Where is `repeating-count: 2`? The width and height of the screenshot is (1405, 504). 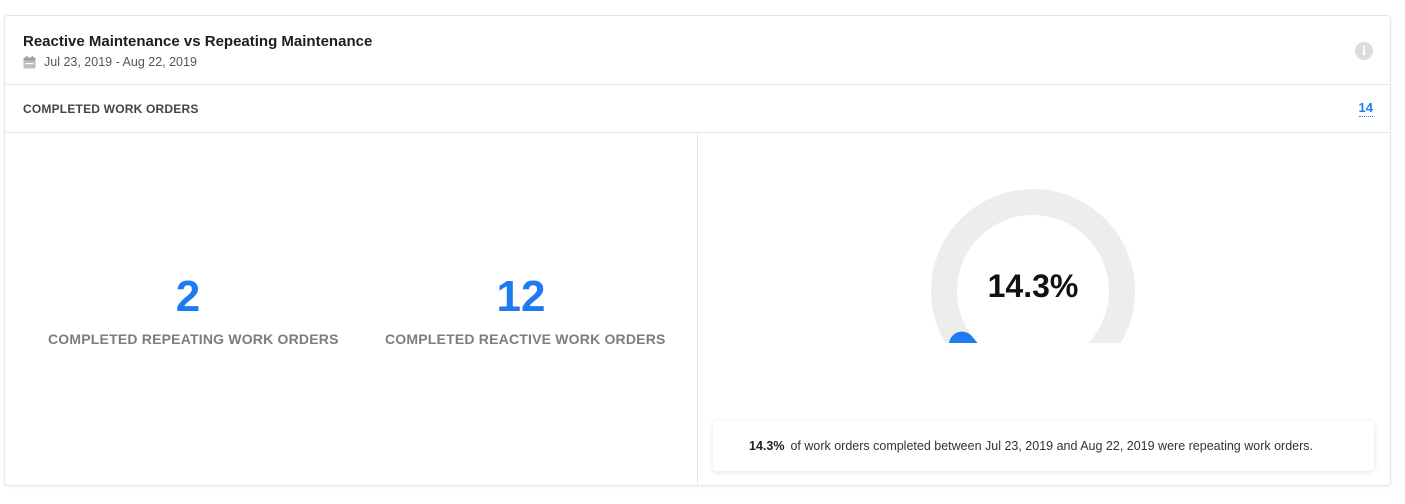 repeating-count: 2 is located at coordinates (188, 296).